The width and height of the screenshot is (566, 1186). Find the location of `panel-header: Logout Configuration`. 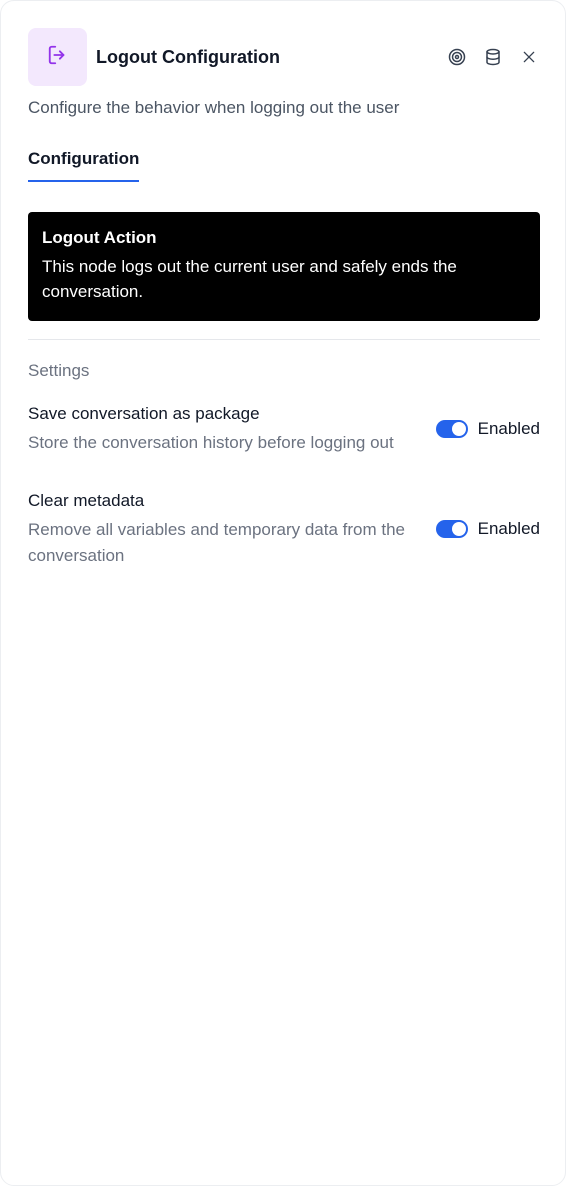

panel-header: Logout Configuration is located at coordinates (283, 57).